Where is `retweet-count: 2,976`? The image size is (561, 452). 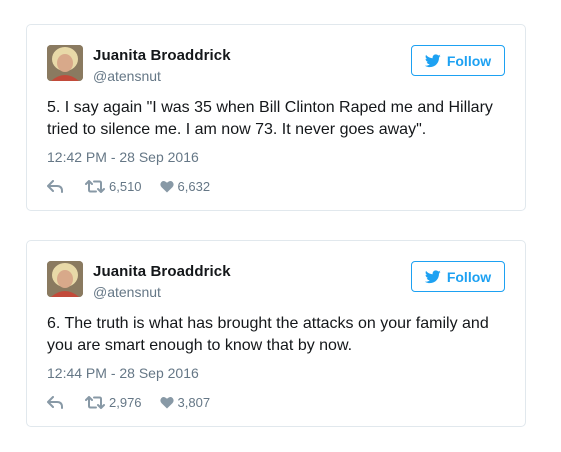 retweet-count: 2,976 is located at coordinates (125, 402).